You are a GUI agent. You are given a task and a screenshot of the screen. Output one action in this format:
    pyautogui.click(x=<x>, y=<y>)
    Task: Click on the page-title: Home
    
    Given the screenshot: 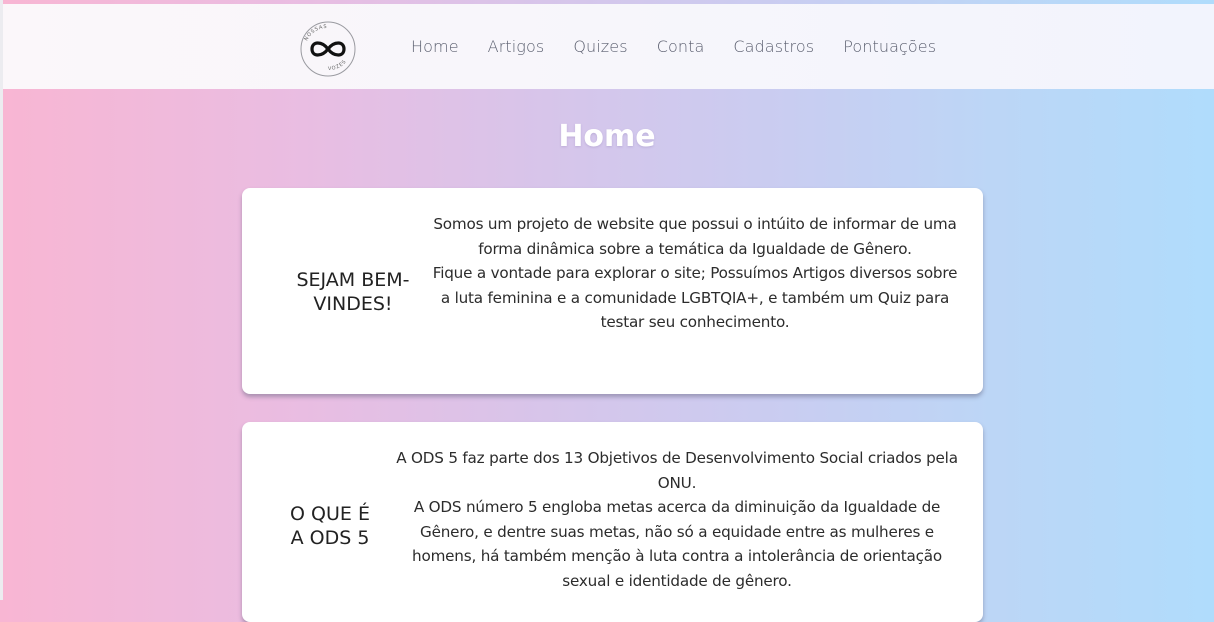 What is the action you would take?
    pyautogui.click(x=607, y=136)
    